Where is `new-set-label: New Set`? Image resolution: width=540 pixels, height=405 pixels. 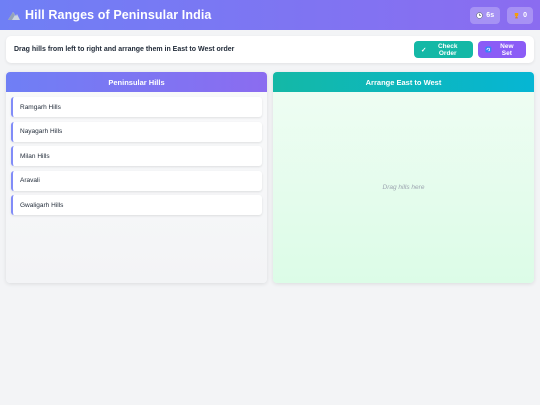
new-set-label: New Set is located at coordinates (507, 49).